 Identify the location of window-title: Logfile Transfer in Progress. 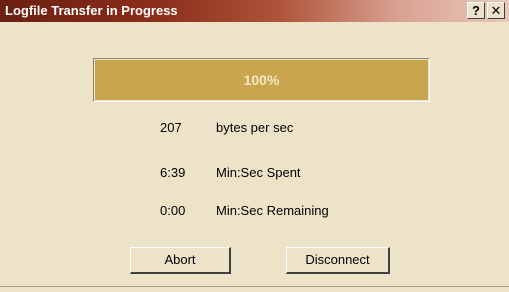
(91, 10).